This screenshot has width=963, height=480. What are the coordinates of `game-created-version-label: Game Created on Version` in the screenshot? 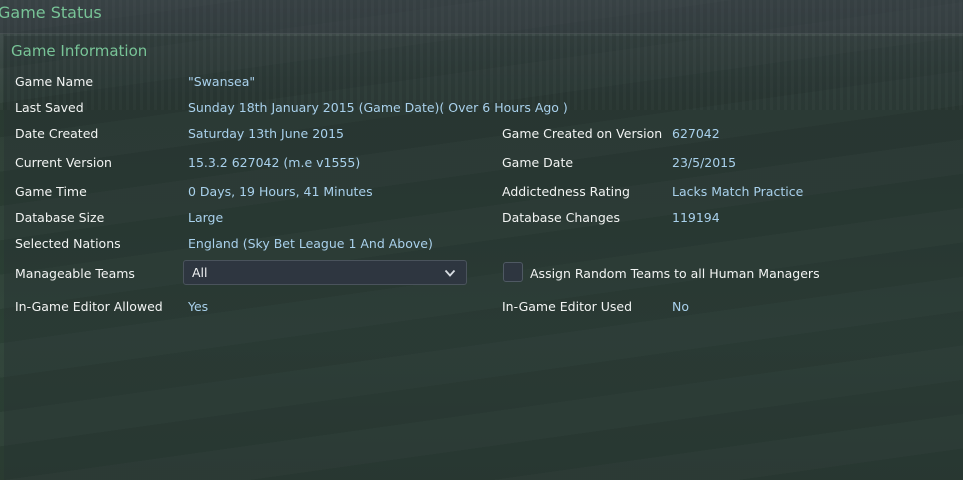 It's located at (582, 133).